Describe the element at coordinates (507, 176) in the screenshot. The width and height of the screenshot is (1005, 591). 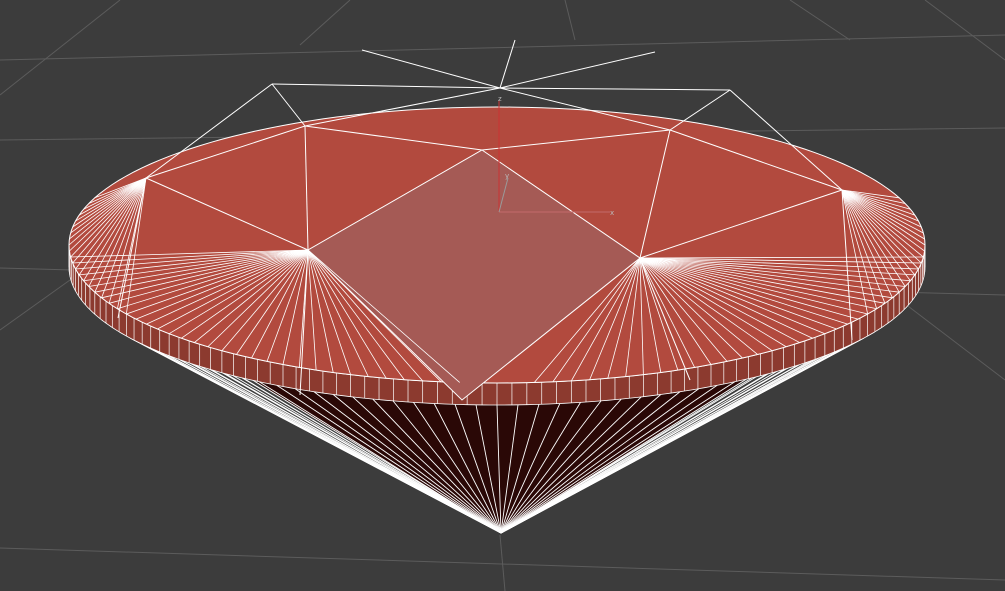
I see `y-axis-label: y` at that location.